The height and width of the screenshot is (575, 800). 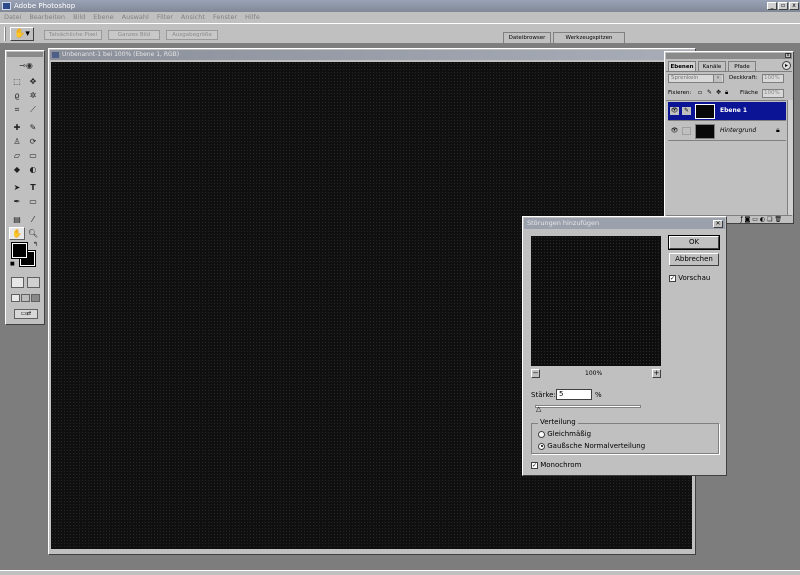 What do you see at coordinates (694, 242) in the screenshot?
I see `ok-button: OK` at bounding box center [694, 242].